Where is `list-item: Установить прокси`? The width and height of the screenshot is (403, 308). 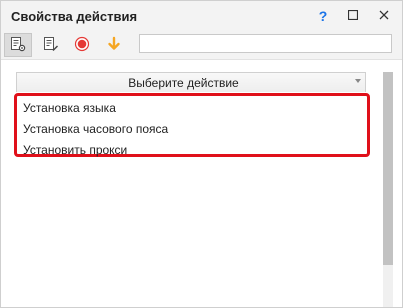
list-item: Установить прокси is located at coordinates (75, 150).